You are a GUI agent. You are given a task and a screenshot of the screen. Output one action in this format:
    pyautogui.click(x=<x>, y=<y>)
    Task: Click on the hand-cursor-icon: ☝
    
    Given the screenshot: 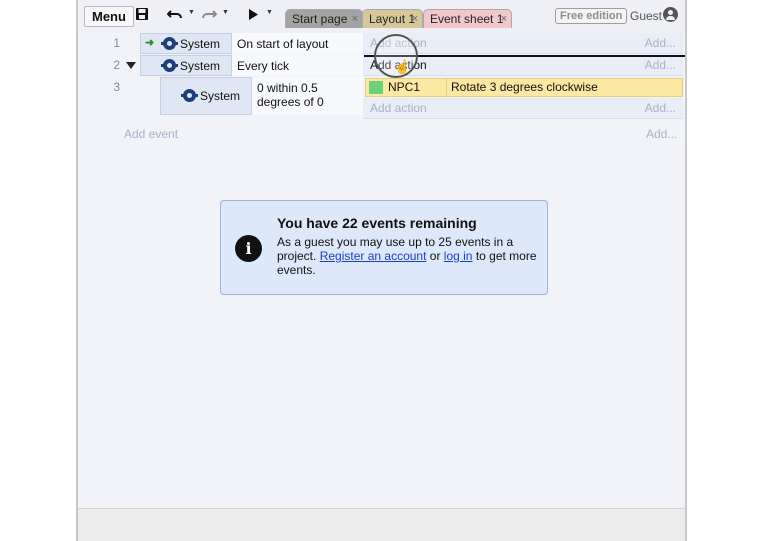 What is the action you would take?
    pyautogui.click(x=402, y=66)
    